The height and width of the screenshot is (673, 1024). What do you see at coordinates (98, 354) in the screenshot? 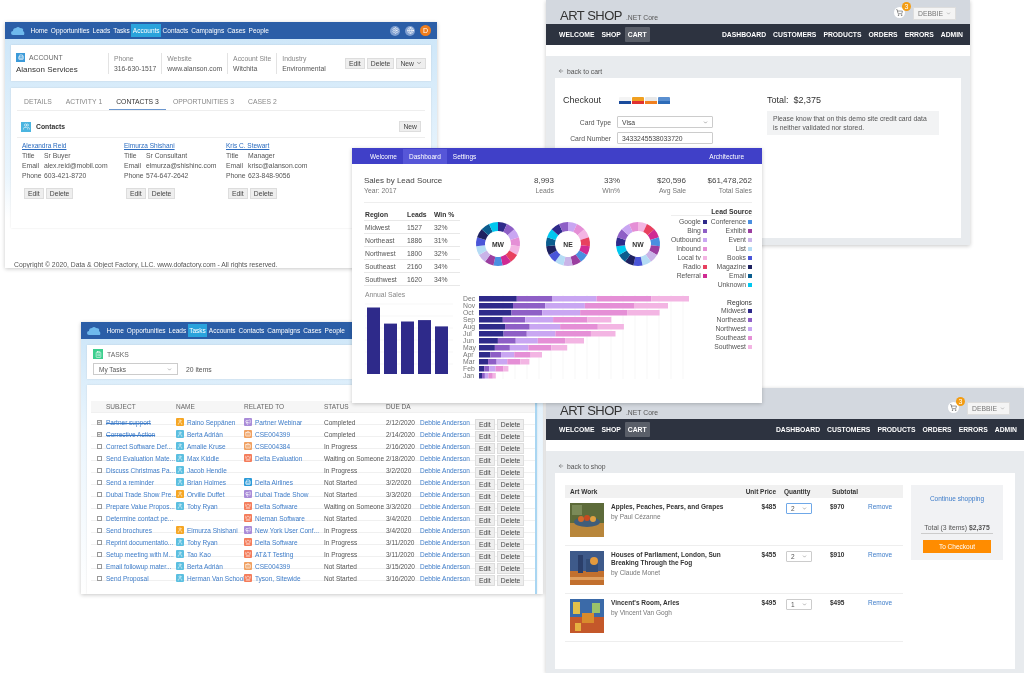
I see `tasks-icon` at bounding box center [98, 354].